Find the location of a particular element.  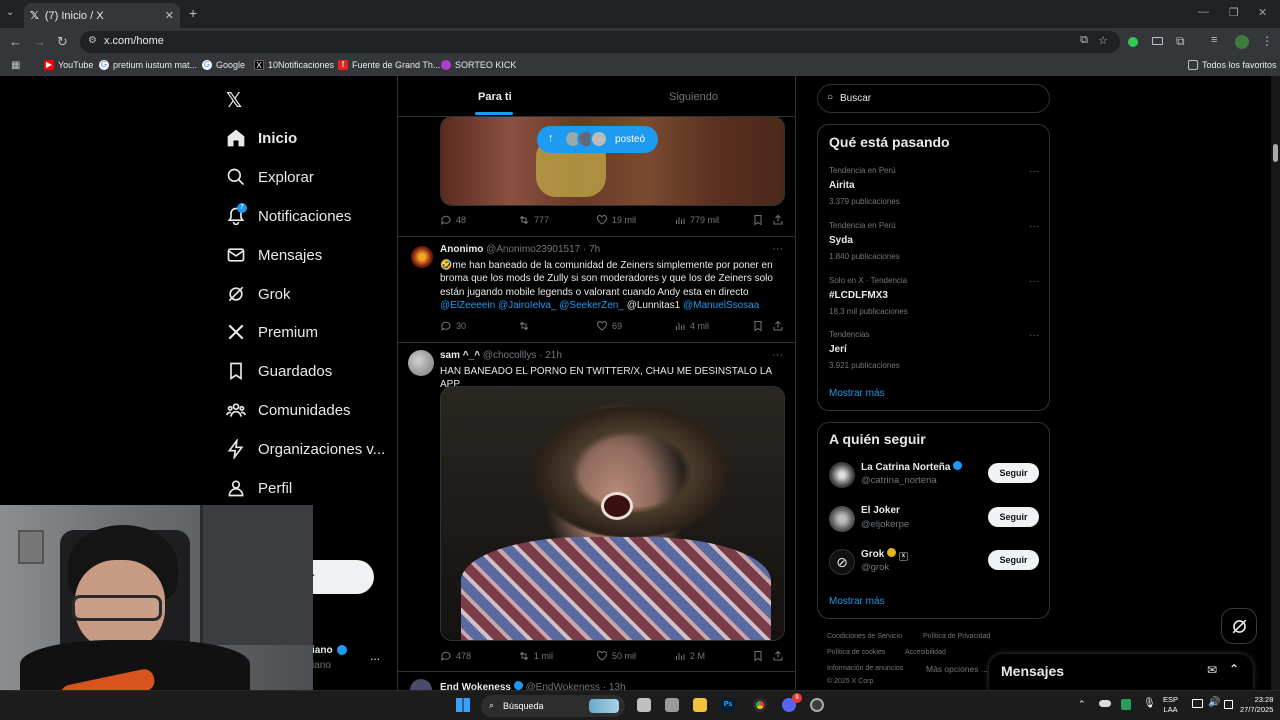

forward-icon: → is located at coordinates (39, 41).